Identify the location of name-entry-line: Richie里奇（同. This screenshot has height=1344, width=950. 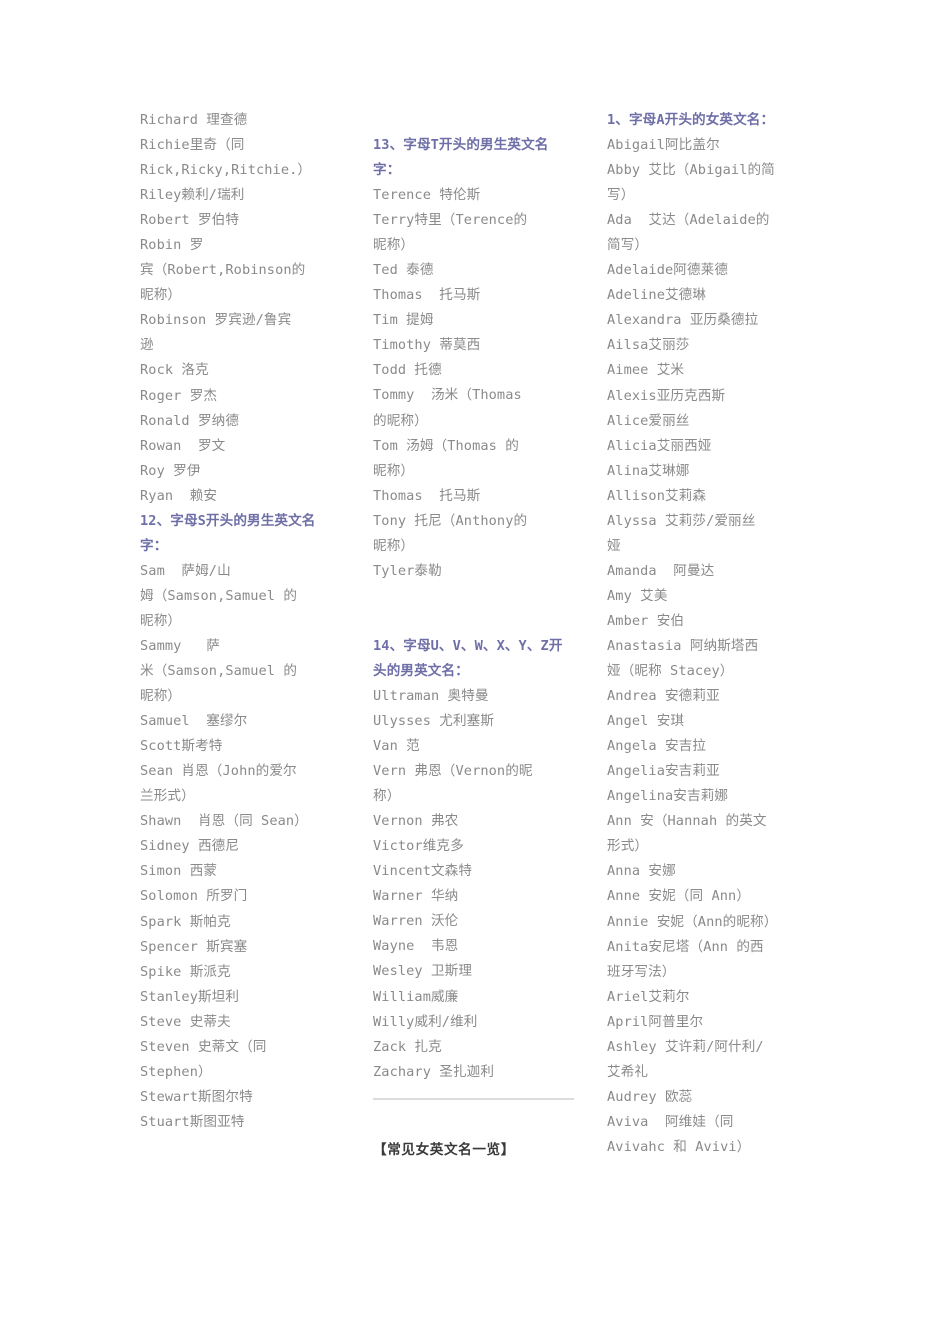
(192, 145).